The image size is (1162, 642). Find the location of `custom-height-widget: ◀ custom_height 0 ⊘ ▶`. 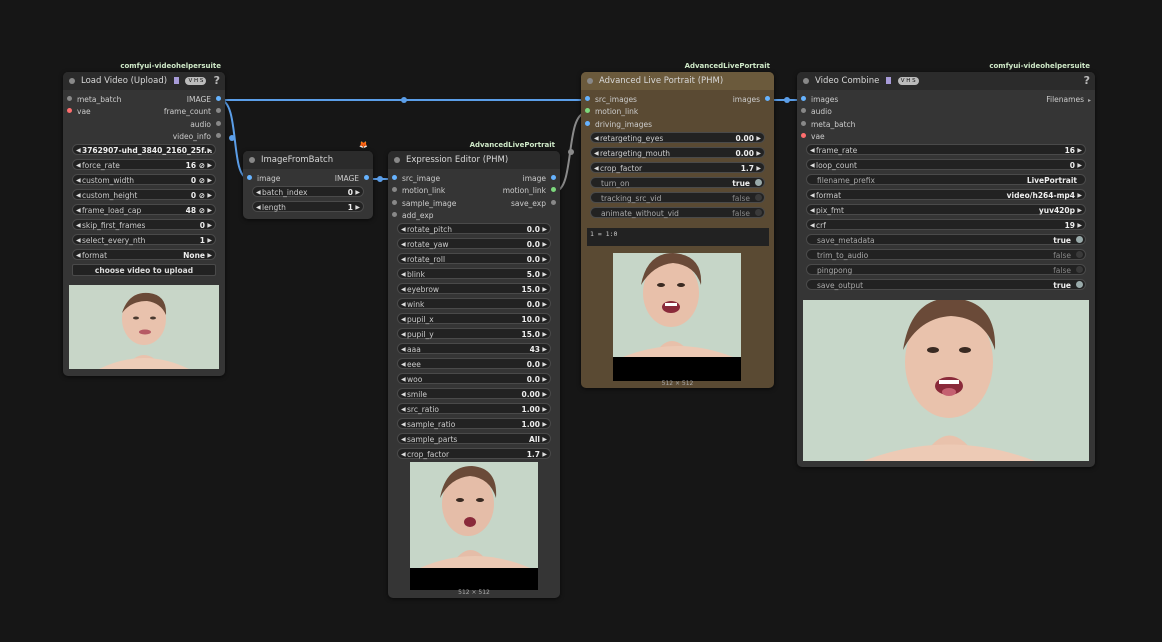

custom-height-widget: ◀ custom_height 0 ⊘ ▶ is located at coordinates (144, 194).